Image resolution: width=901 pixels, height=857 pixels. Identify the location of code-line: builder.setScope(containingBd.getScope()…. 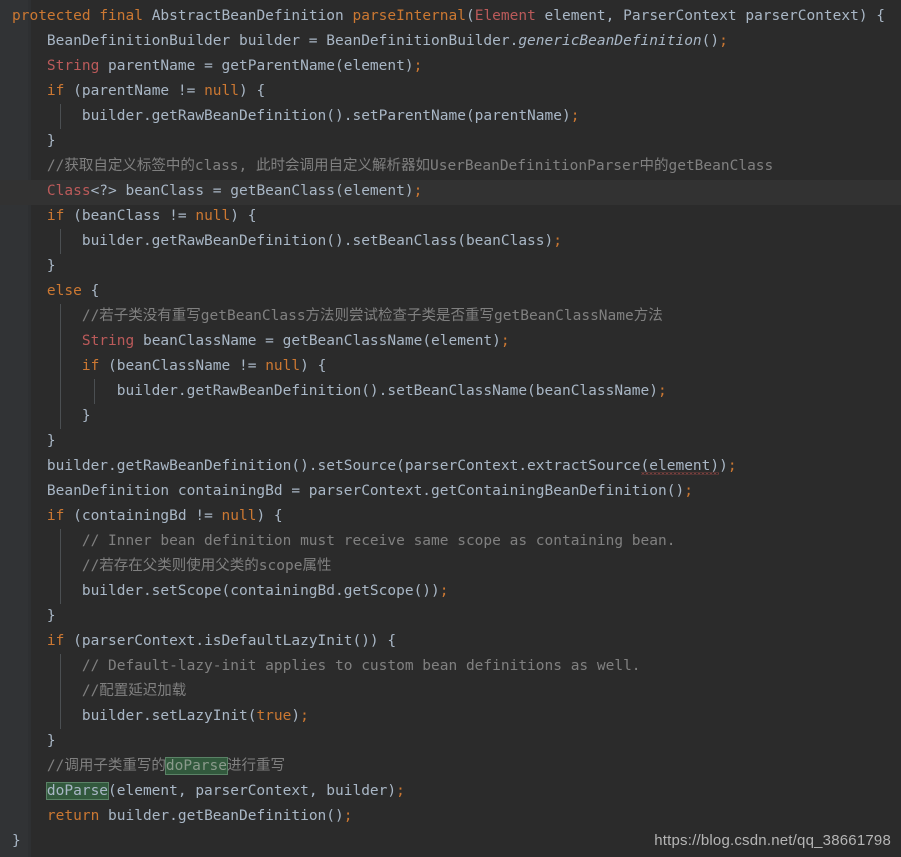
(450, 591).